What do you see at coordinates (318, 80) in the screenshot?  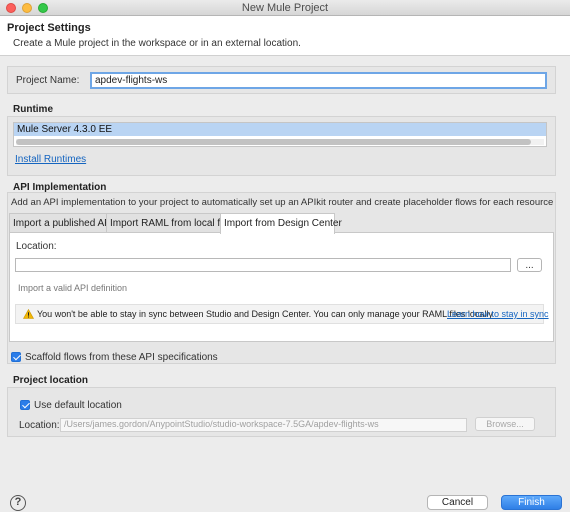 I see `project-name-input: apdev-flights-ws` at bounding box center [318, 80].